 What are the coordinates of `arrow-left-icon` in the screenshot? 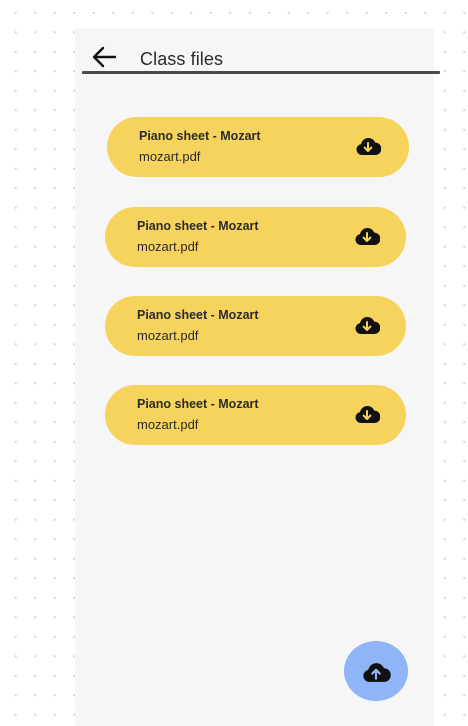 It's located at (104, 57).